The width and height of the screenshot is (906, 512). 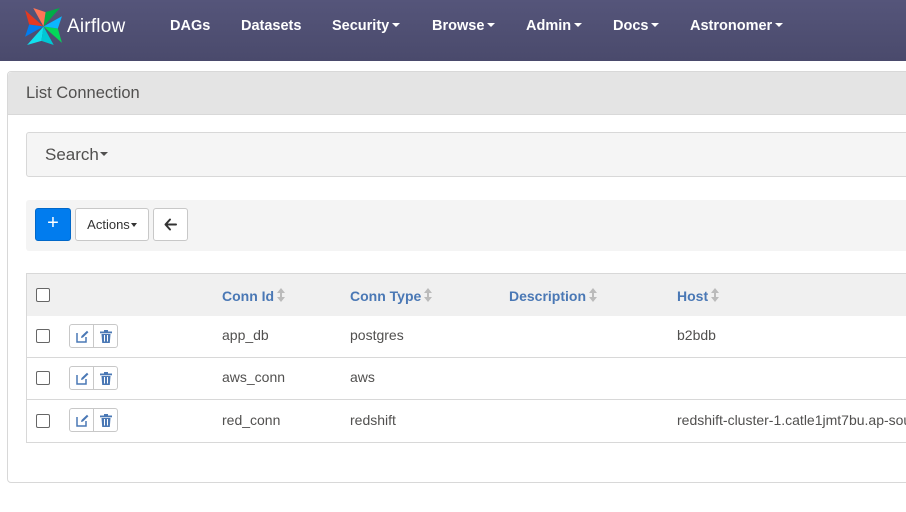 I want to click on column-header-host: Host, so click(x=698, y=296).